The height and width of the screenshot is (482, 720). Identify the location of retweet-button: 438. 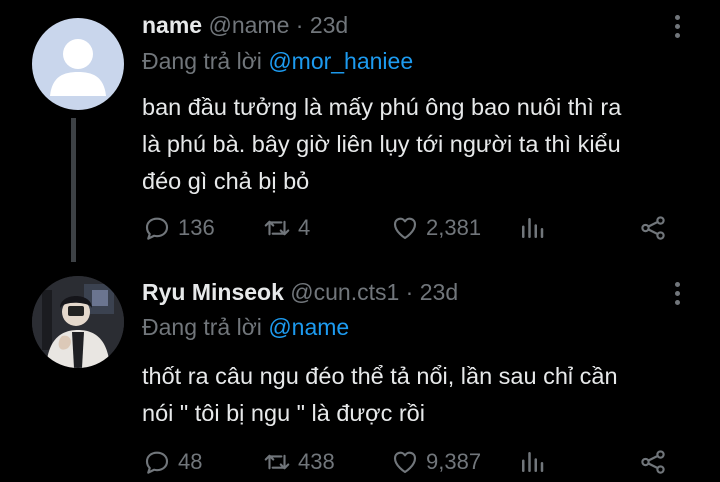
(298, 462).